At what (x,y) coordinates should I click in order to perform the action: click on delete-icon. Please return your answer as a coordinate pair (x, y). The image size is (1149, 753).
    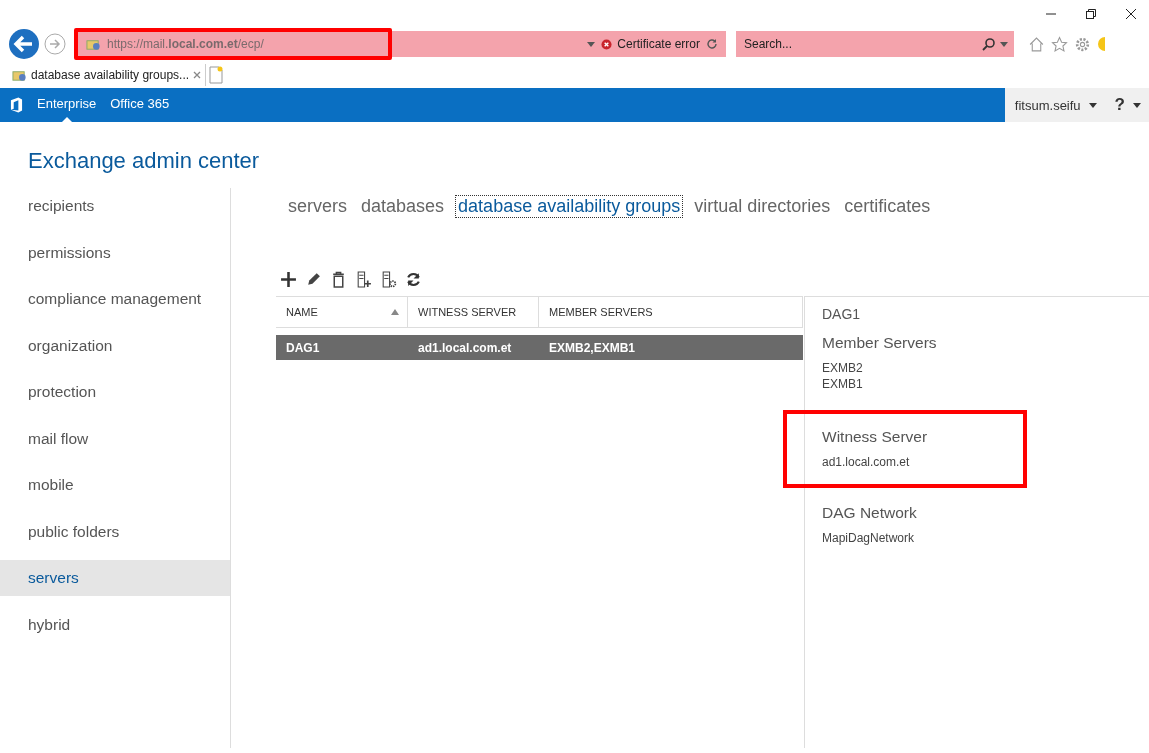
    Looking at the image, I should click on (338, 279).